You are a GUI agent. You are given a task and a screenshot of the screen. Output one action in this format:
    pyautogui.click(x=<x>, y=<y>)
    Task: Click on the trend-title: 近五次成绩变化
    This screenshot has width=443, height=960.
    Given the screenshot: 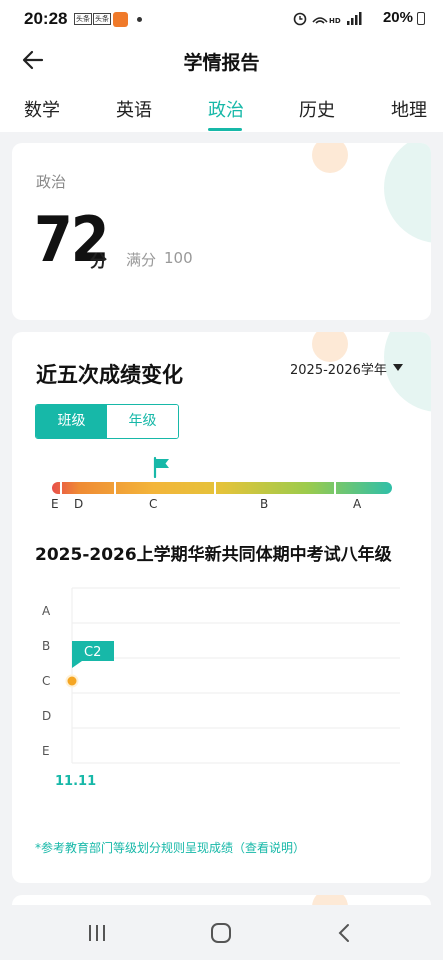 What is the action you would take?
    pyautogui.click(x=109, y=375)
    